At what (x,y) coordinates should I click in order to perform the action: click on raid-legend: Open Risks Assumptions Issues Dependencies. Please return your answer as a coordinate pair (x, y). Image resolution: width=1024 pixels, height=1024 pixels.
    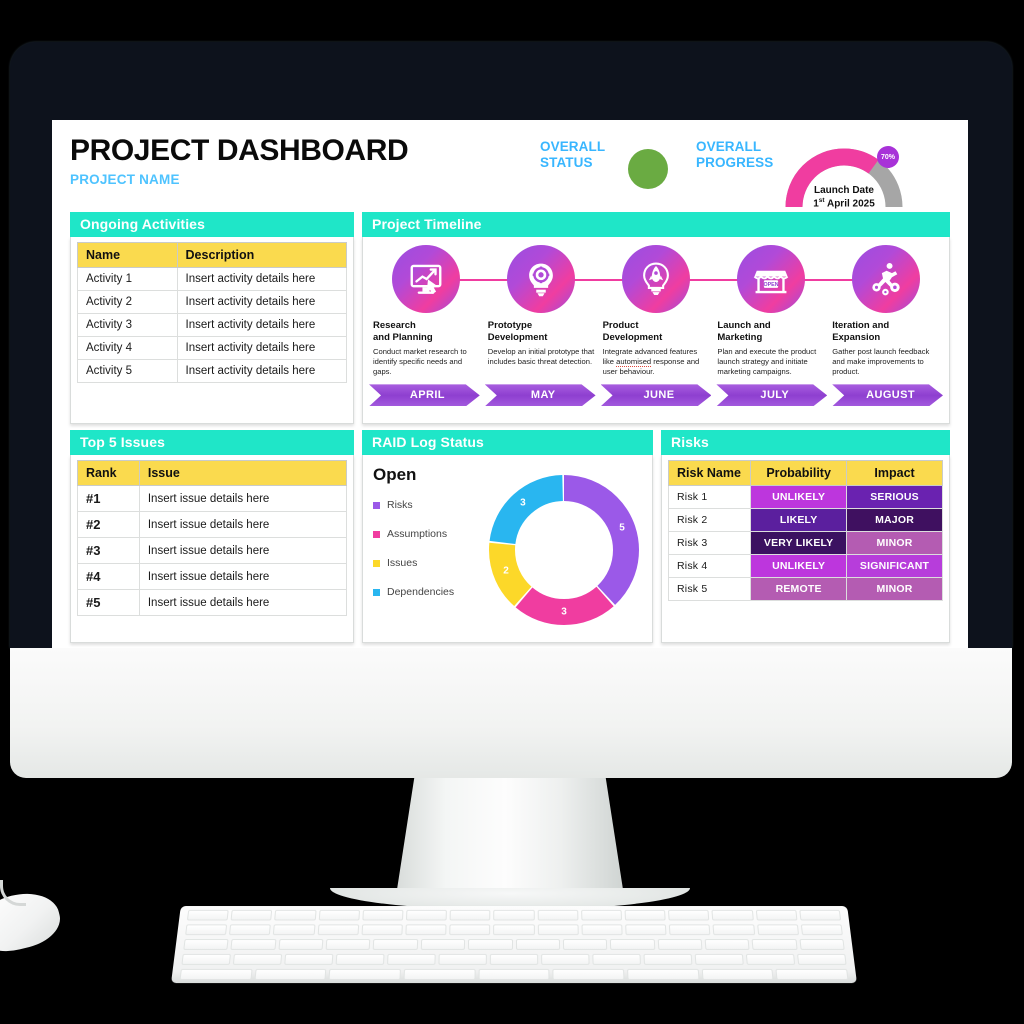
    Looking at the image, I should click on (428, 549).